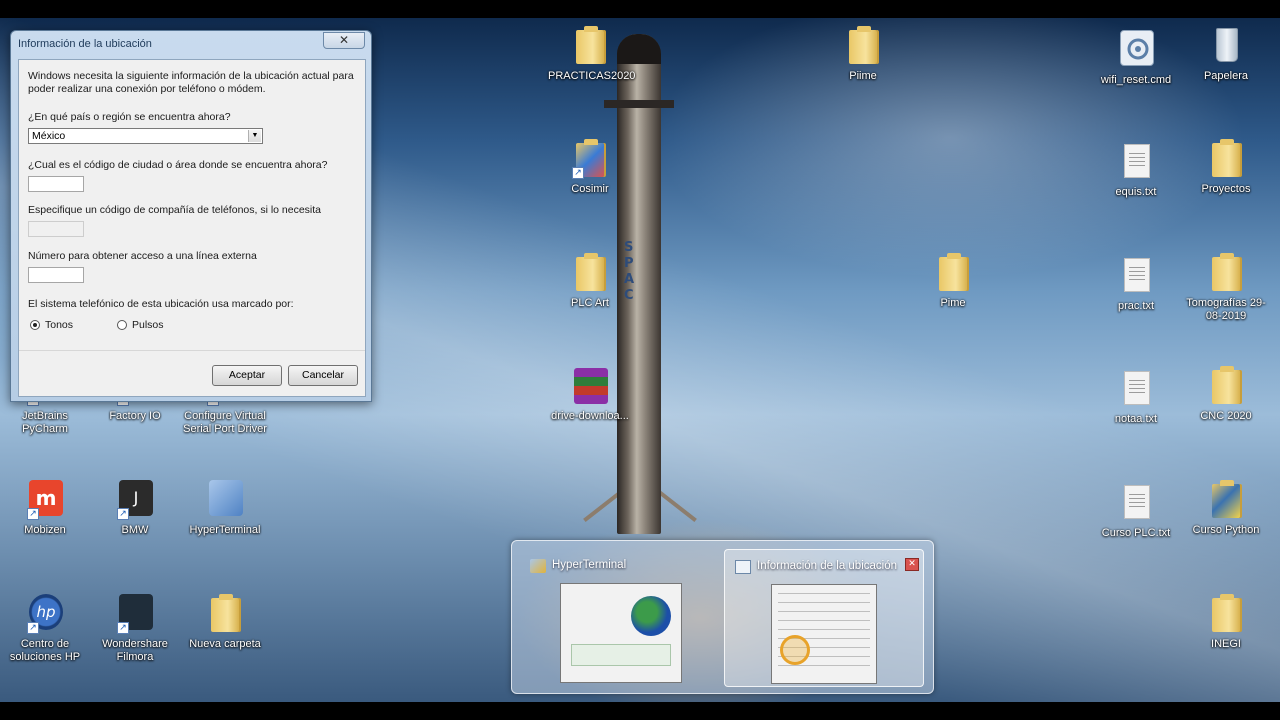 The image size is (1280, 720). Describe the element at coordinates (45, 650) in the screenshot. I see `desktop-icon-label: Centro de soluciones HP` at that location.